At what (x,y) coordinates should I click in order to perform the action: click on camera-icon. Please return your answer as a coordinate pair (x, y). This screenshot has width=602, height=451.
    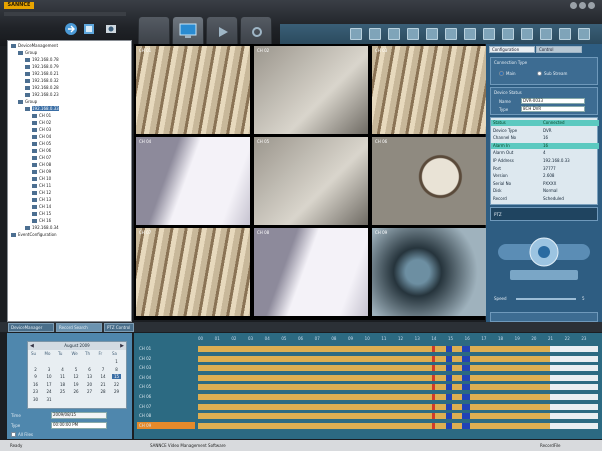
    Looking at the image, I should click on (111, 29).